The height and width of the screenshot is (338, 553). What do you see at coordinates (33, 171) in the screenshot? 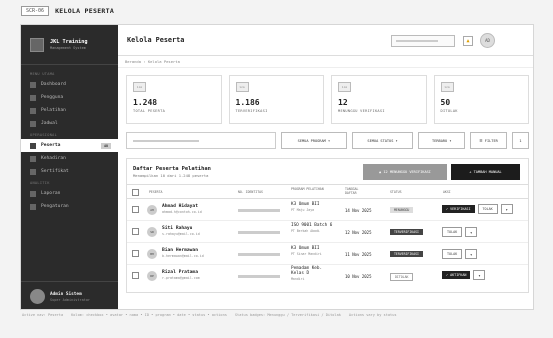
I see `certificate-icon` at bounding box center [33, 171].